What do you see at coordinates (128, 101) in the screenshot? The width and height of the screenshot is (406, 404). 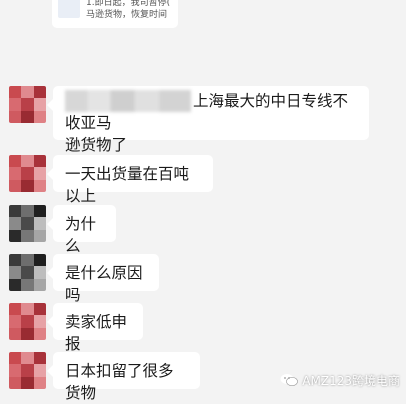 I see `redacted-name-block` at bounding box center [128, 101].